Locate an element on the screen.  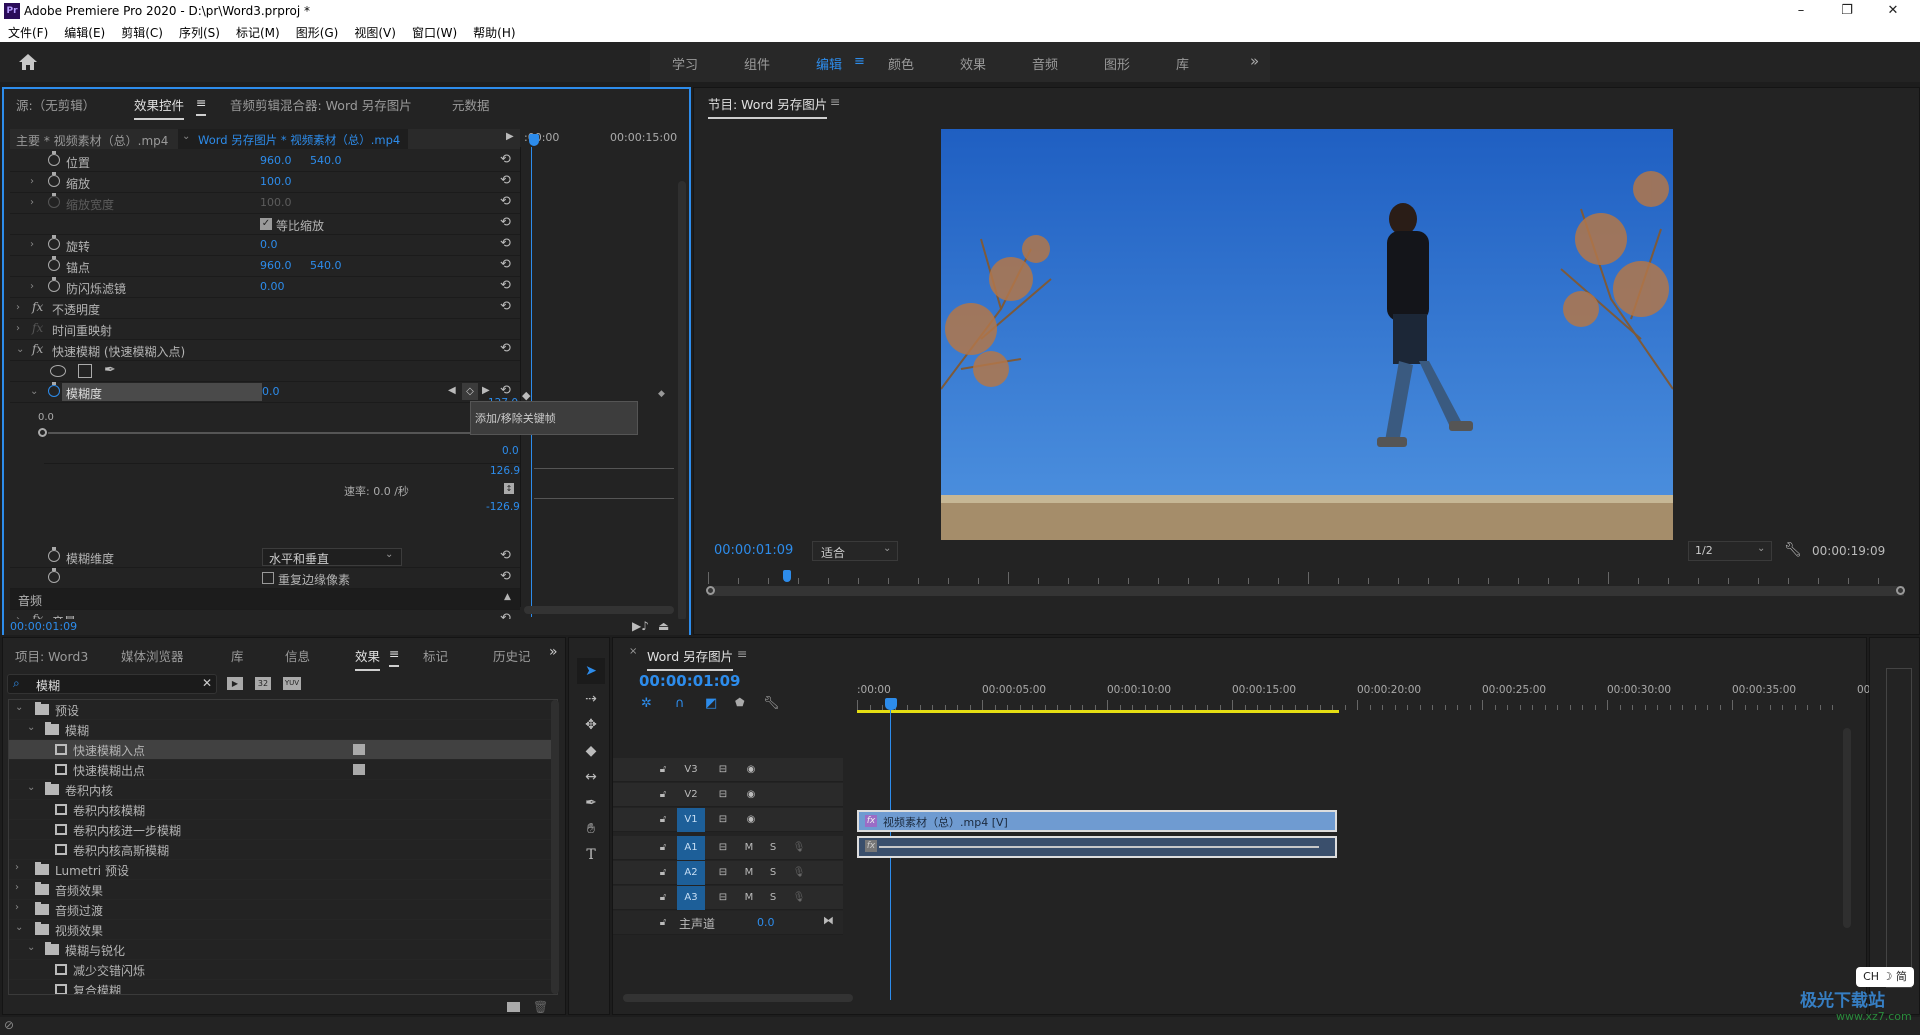
add-marker-icon: ⬟ is located at coordinates (740, 702).